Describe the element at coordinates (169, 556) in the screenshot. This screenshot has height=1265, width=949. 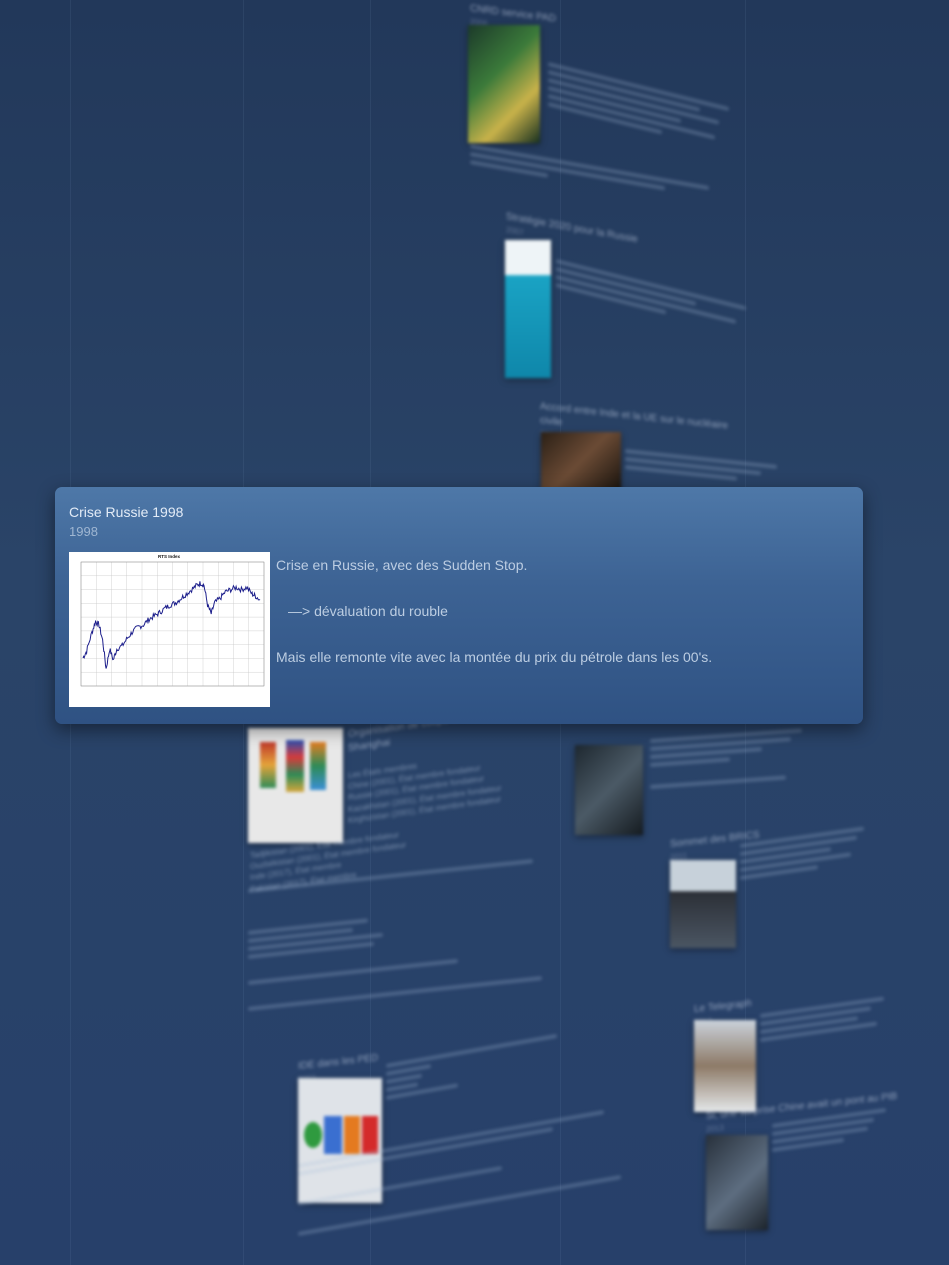
I see `chart-title: RTS Index` at that location.